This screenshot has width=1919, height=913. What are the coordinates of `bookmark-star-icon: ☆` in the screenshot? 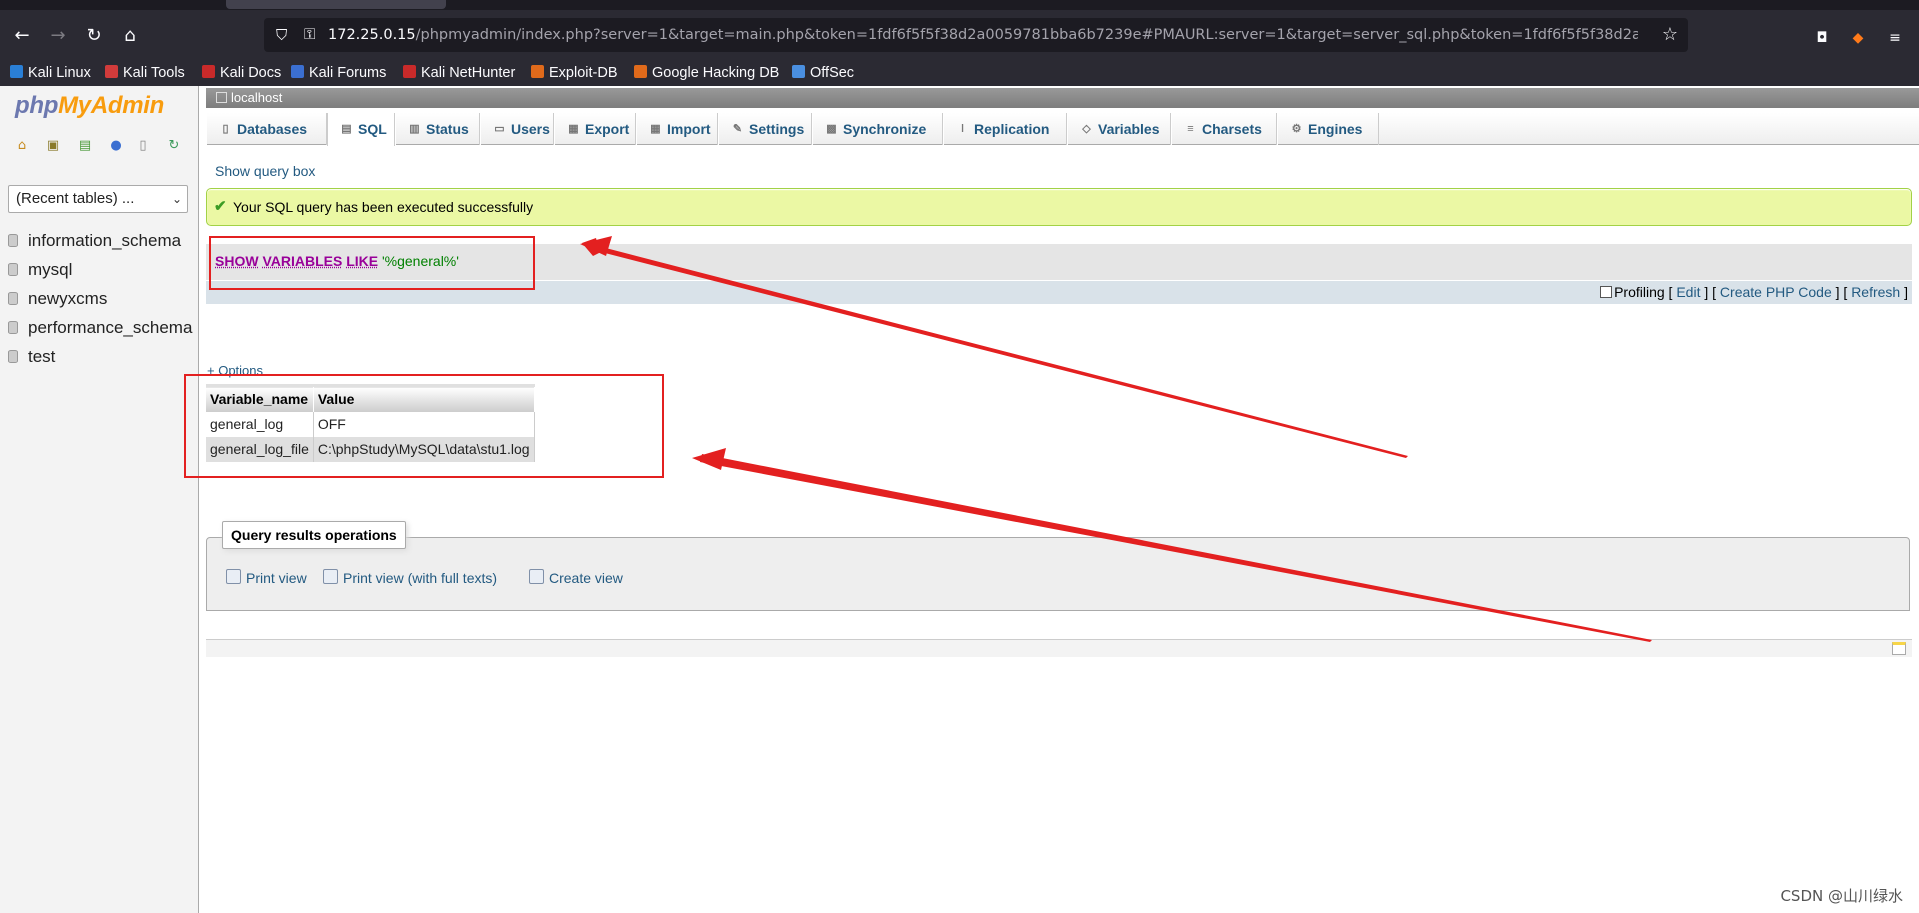 It's located at (1670, 34).